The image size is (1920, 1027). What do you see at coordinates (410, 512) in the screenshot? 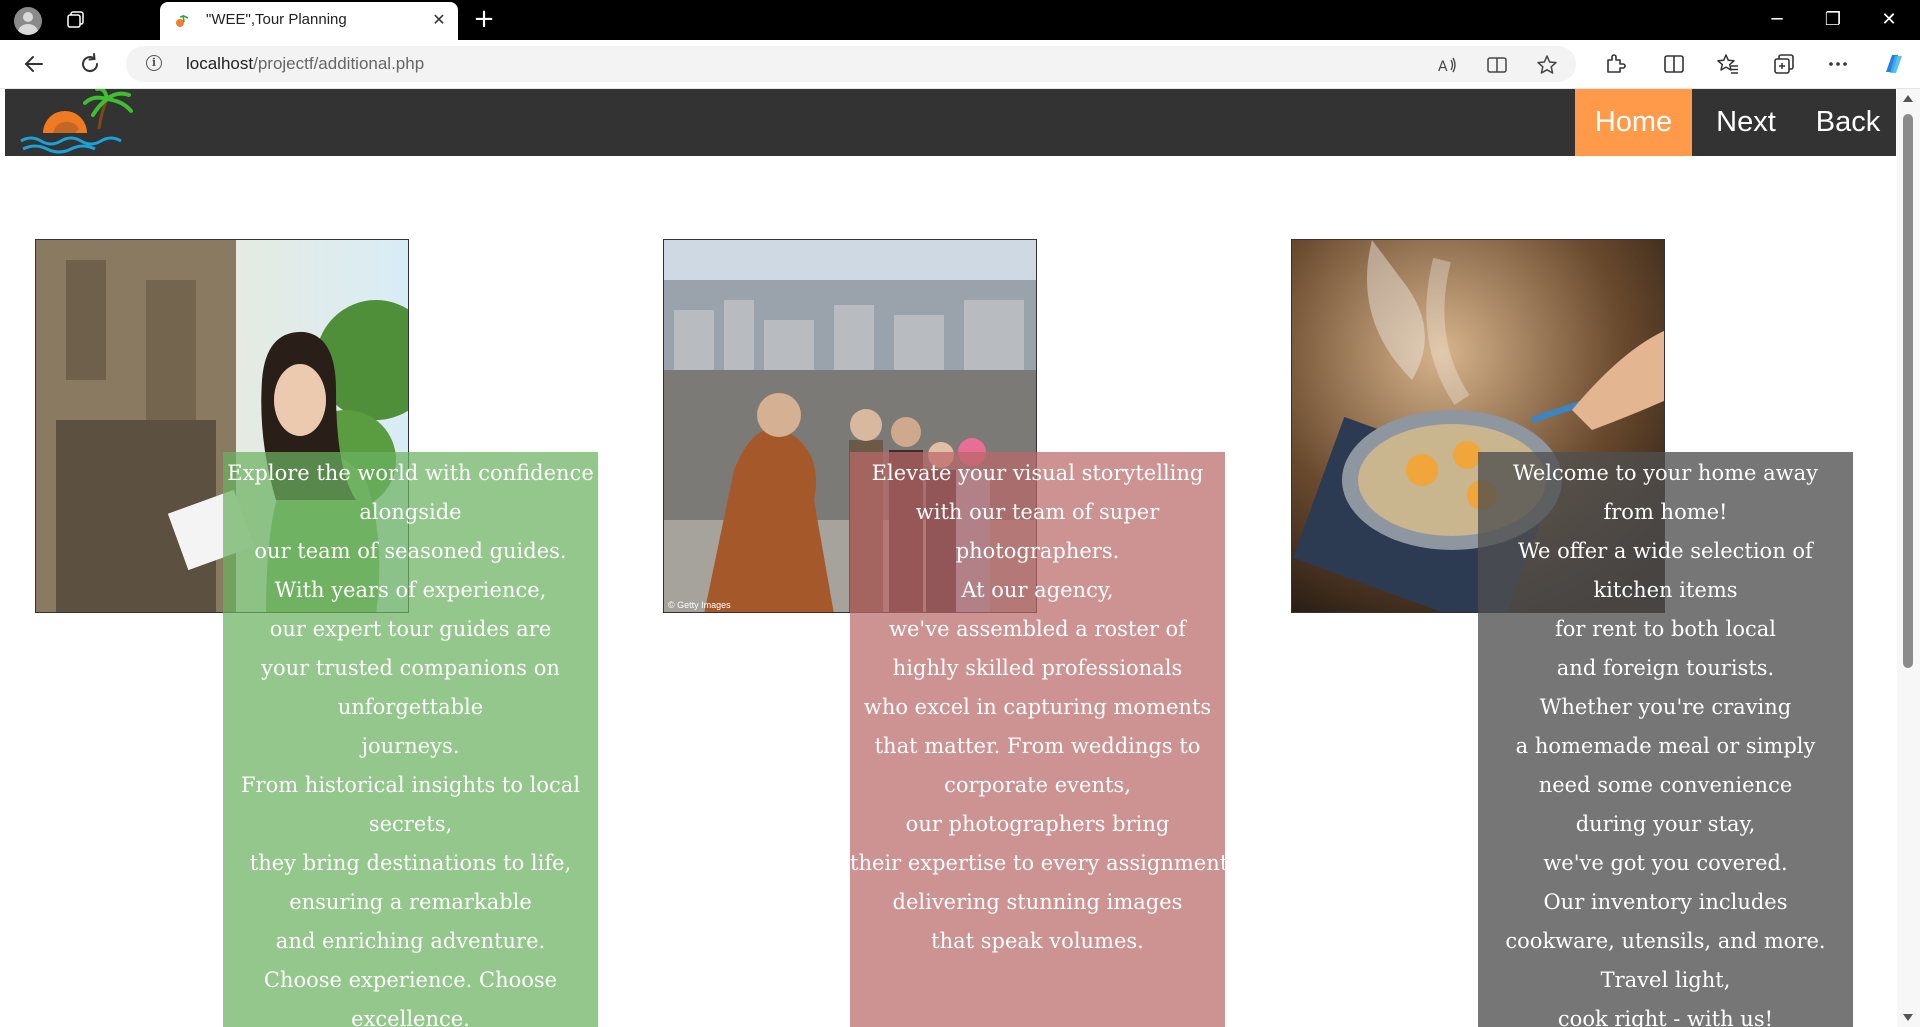
I see `card-line: alongside` at bounding box center [410, 512].